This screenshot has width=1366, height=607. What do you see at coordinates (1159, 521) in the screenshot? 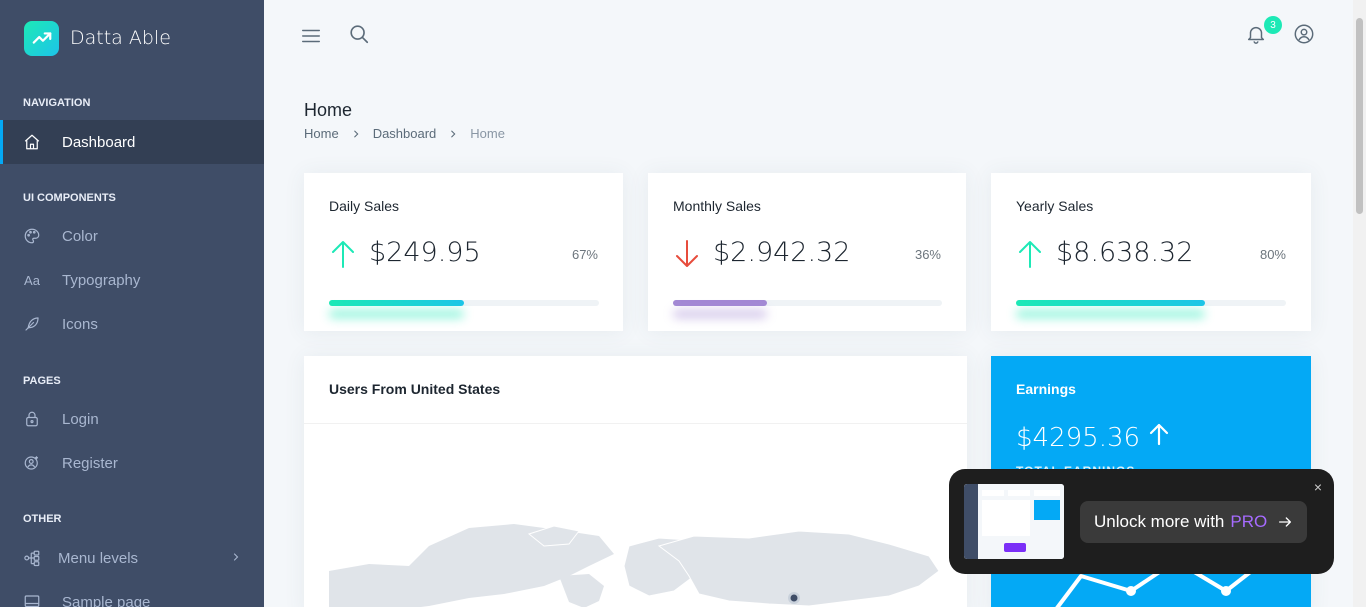
I see `promo-text: Unlock more with` at bounding box center [1159, 521].